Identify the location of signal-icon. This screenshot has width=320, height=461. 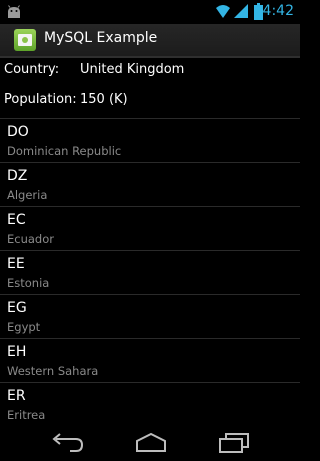
(241, 11).